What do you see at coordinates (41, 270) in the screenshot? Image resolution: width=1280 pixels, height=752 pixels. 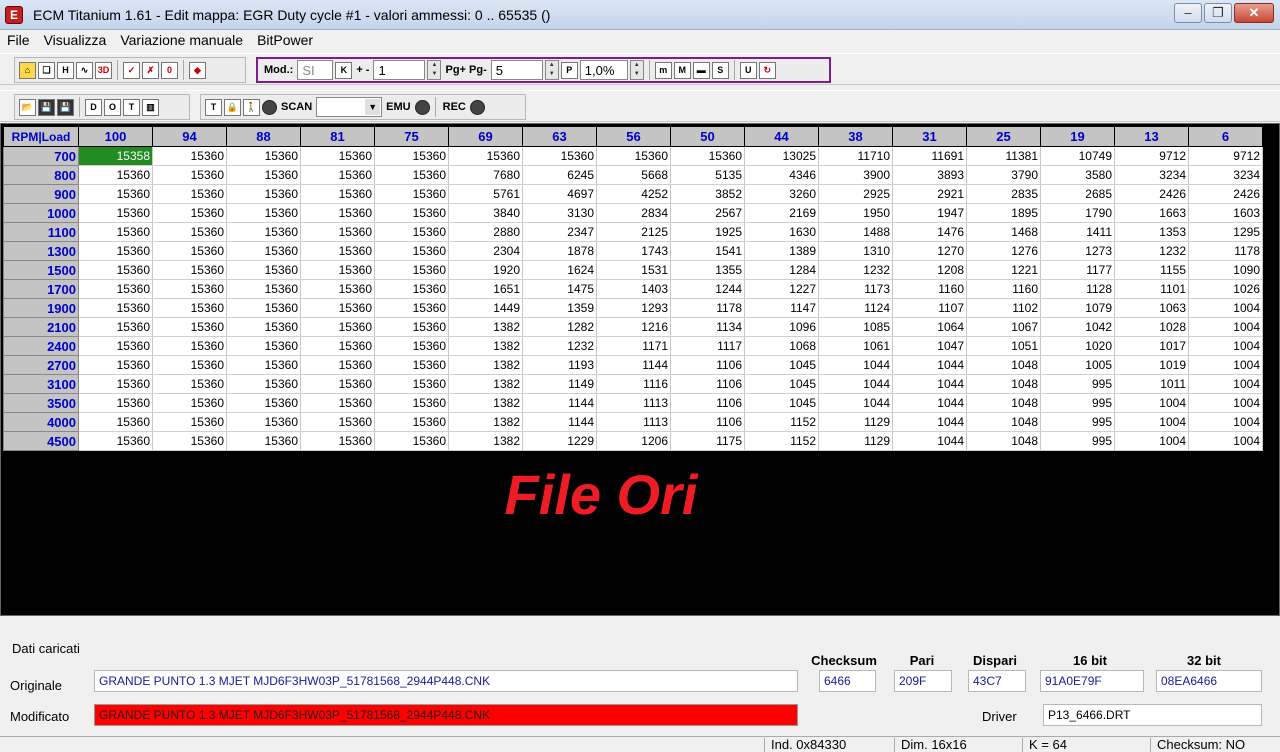 I see `rpm-header-cell: 1500` at bounding box center [41, 270].